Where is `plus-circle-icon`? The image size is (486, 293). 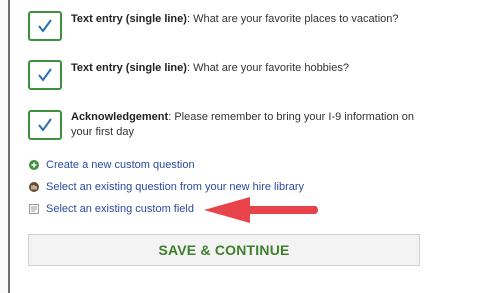 plus-circle-icon is located at coordinates (34, 165).